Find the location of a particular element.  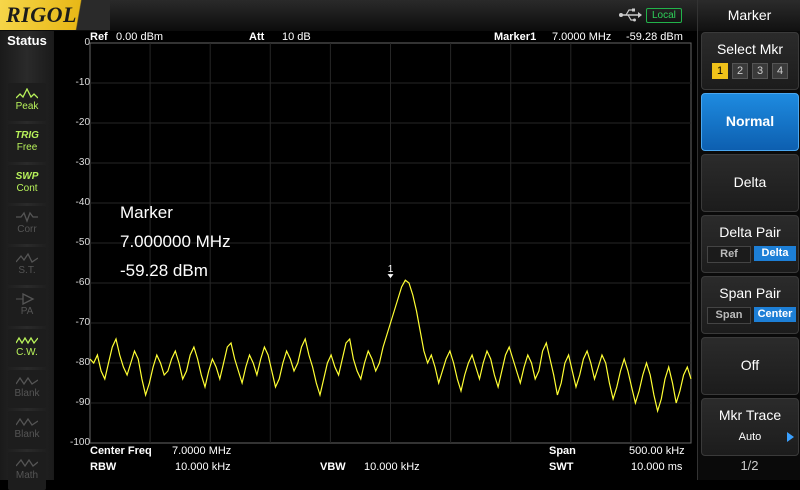

y-tick-label: -70 is located at coordinates (82, 322).